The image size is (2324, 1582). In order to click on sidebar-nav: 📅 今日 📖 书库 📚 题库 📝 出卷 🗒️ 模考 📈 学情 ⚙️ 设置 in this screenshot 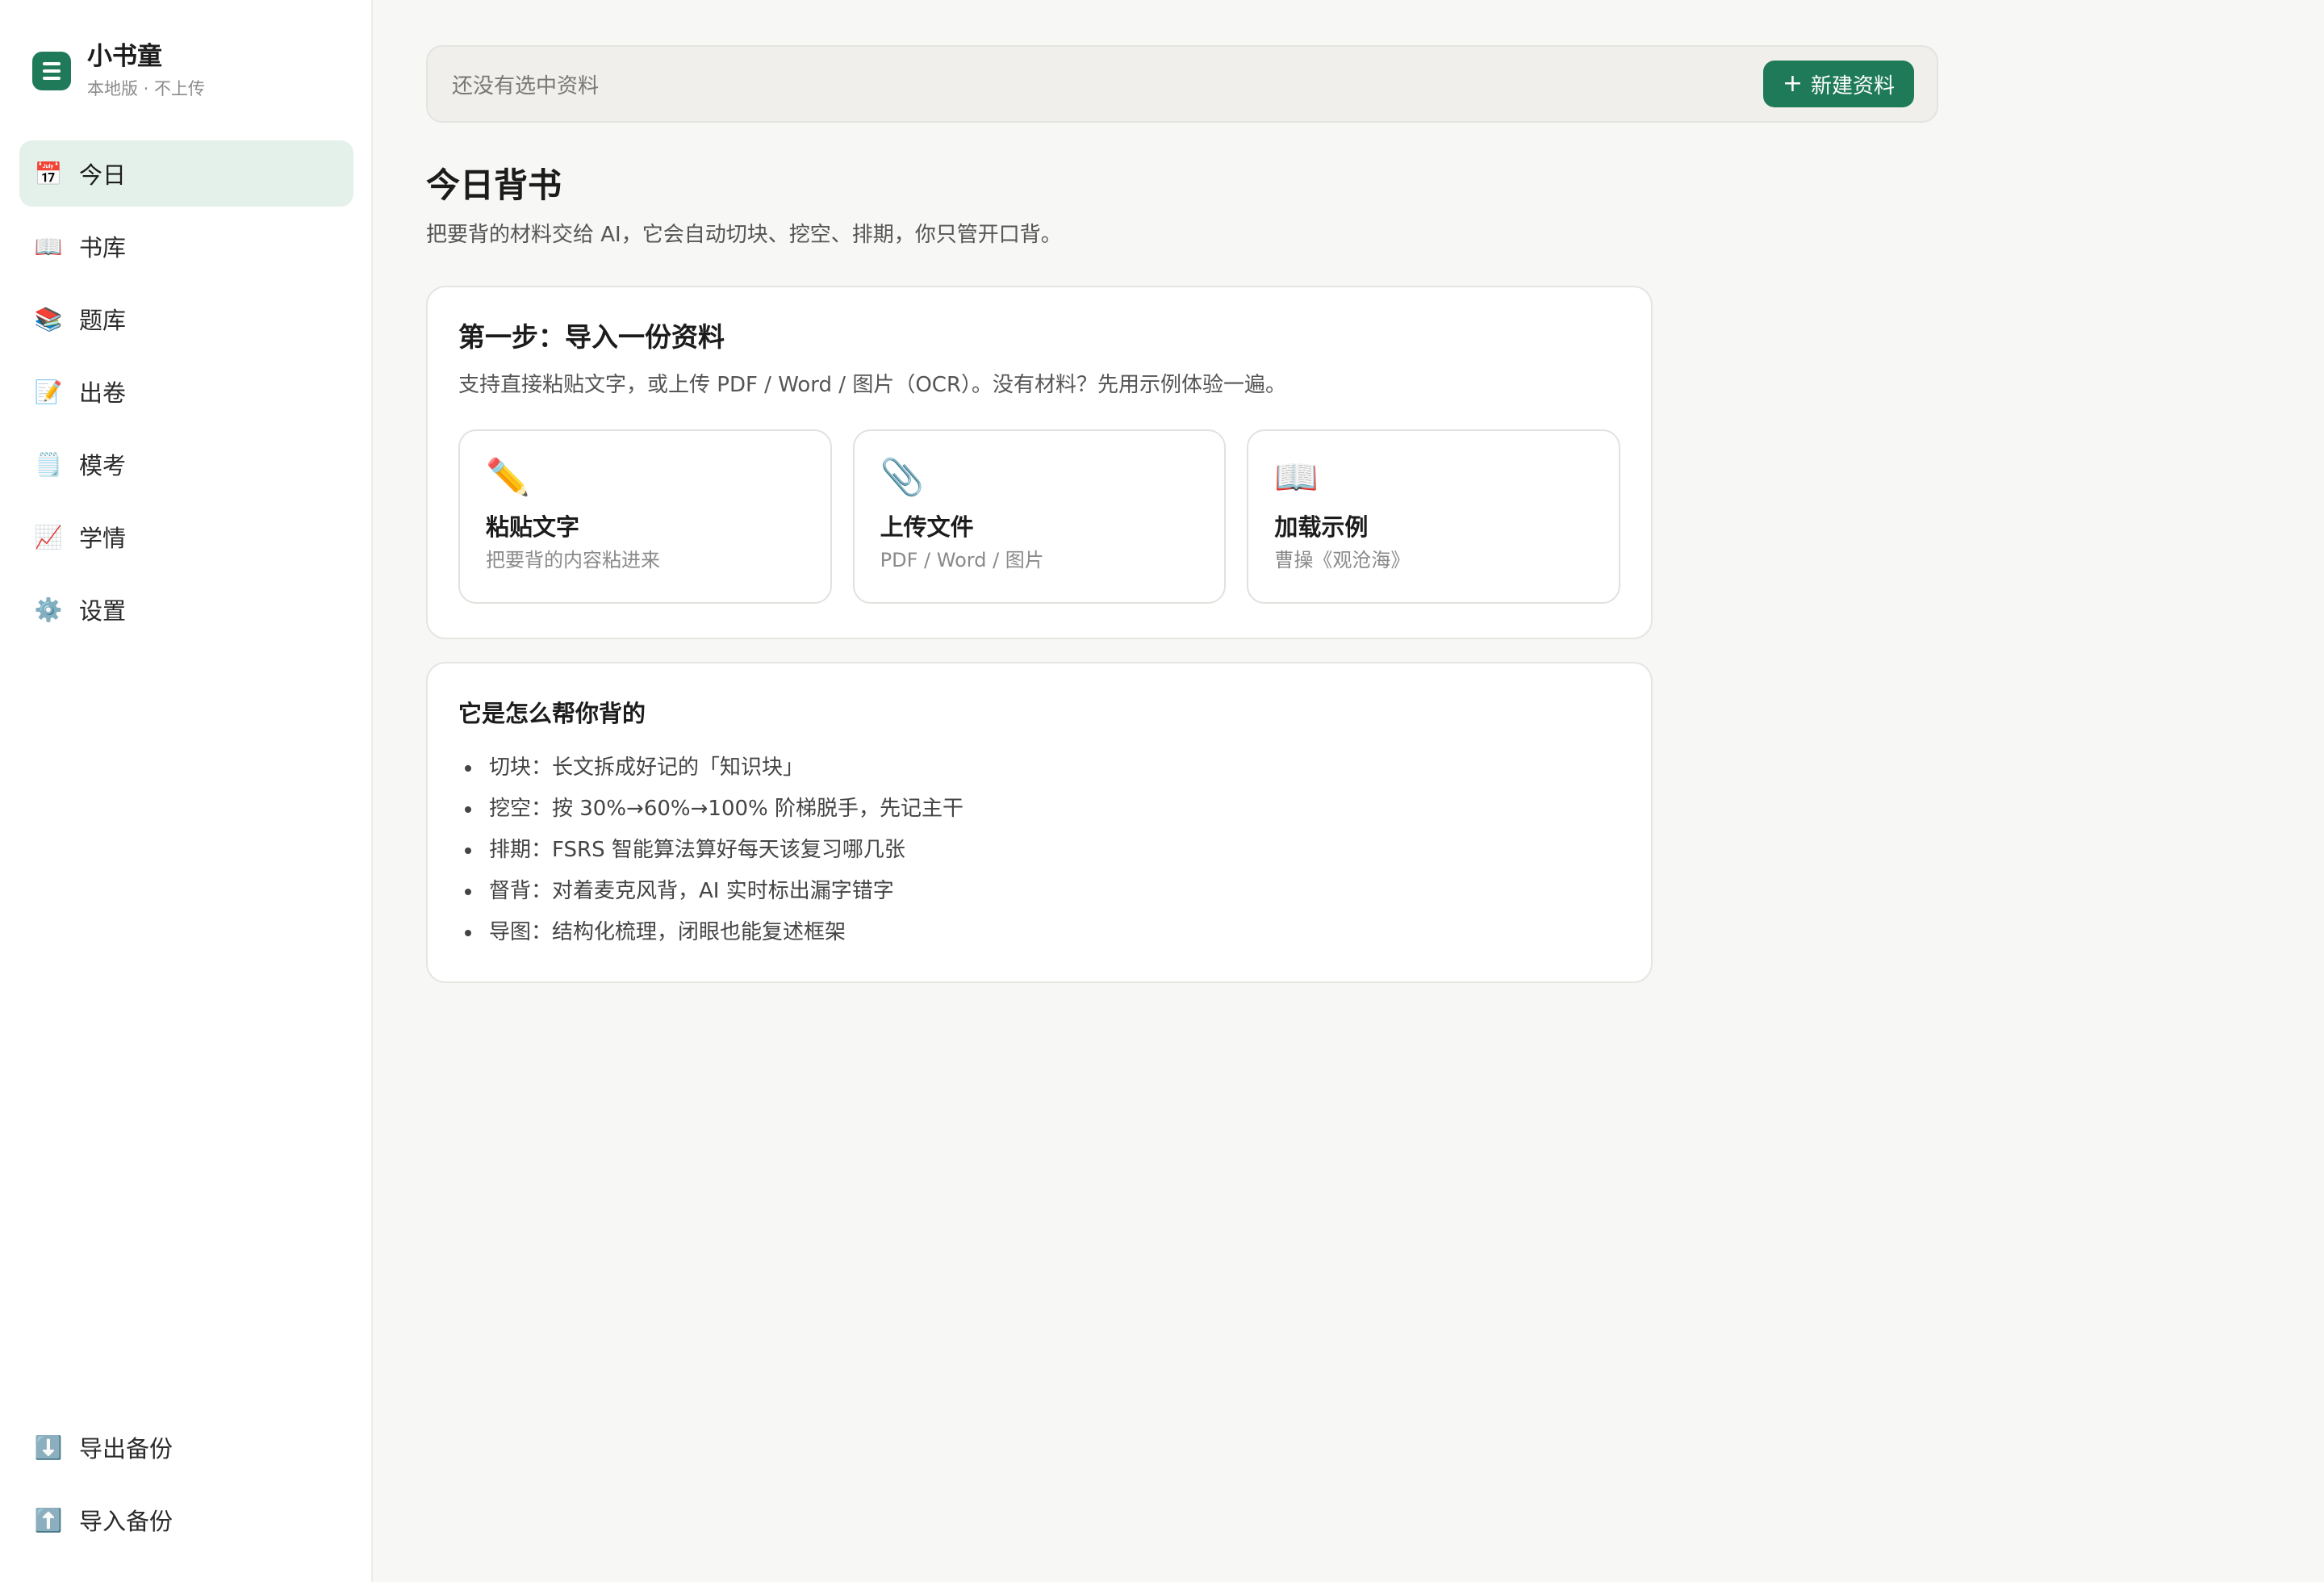, I will do `click(186, 394)`.